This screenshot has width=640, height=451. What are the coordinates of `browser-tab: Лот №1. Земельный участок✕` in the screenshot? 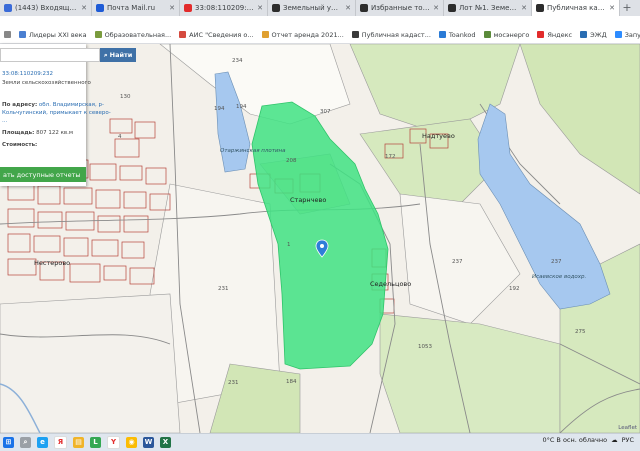 It's located at (488, 8).